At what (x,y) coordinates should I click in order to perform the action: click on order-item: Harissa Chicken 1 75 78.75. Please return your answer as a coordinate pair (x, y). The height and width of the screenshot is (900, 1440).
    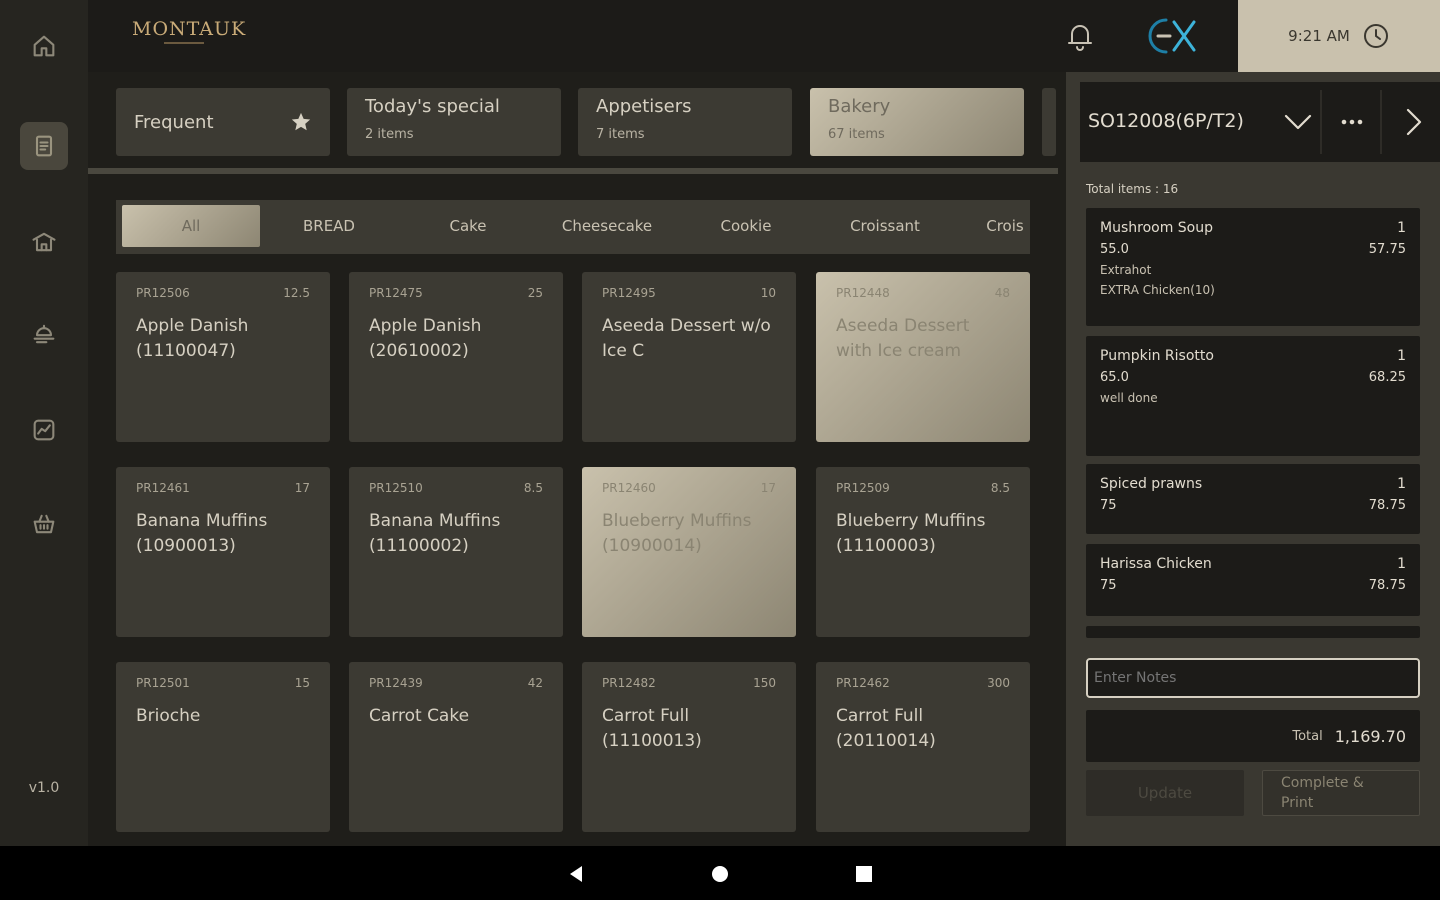
    Looking at the image, I should click on (1253, 580).